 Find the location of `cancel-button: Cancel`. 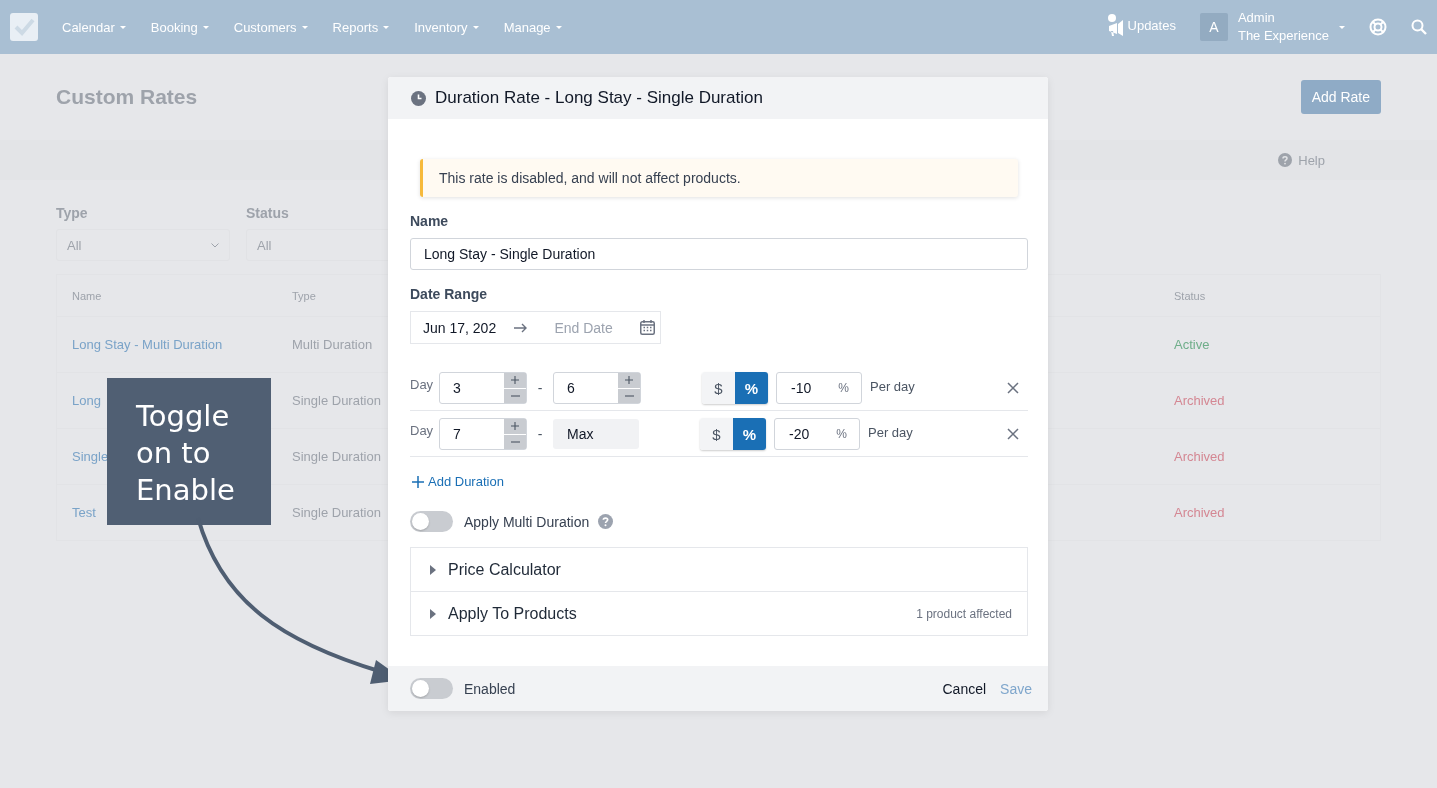

cancel-button: Cancel is located at coordinates (964, 688).